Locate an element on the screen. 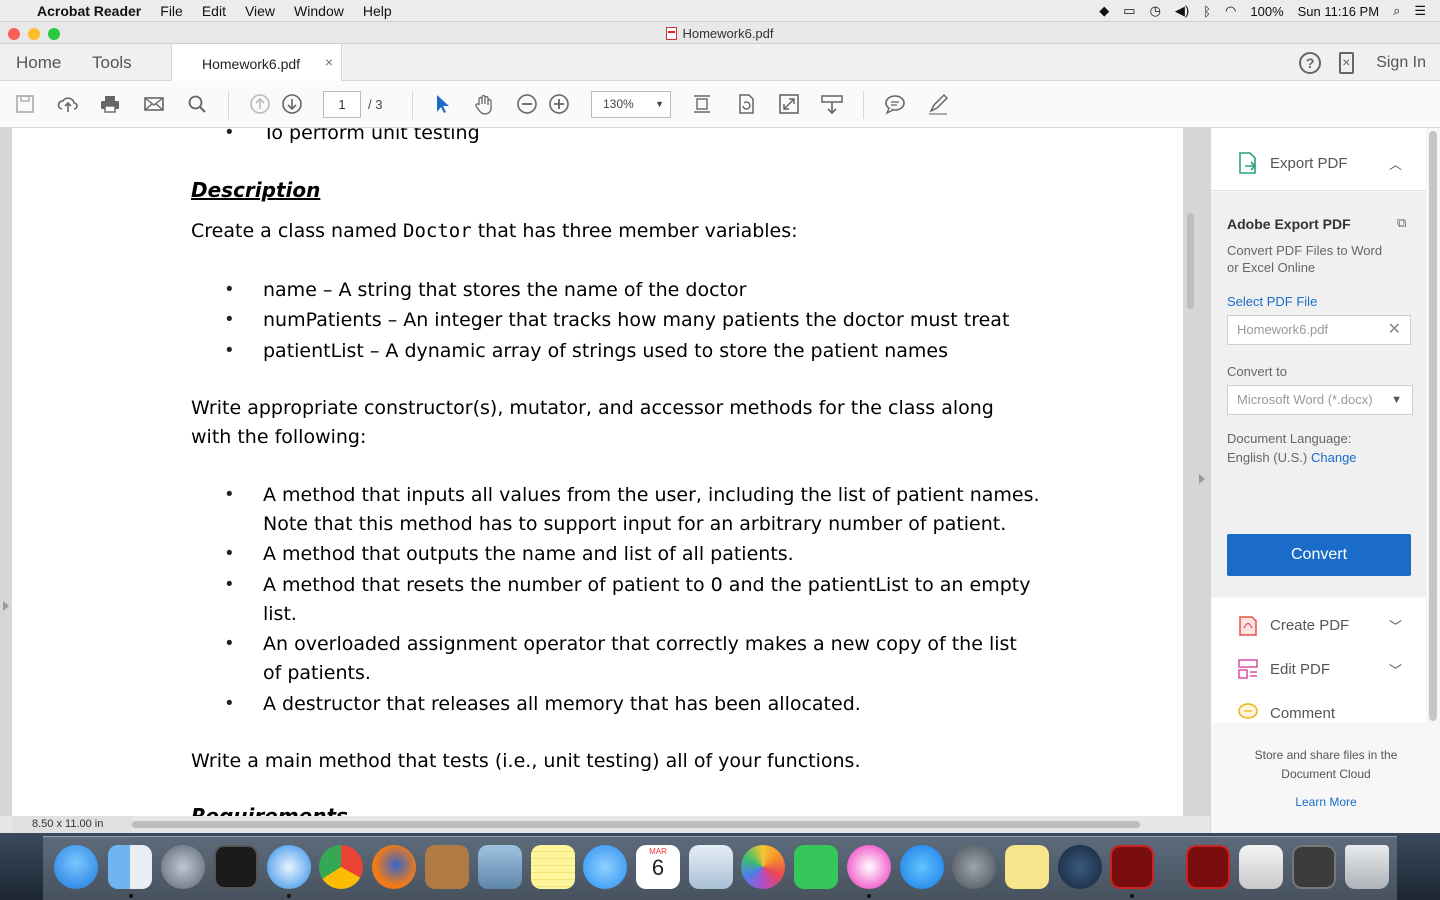 The image size is (1440, 900). horizontal-scrollbar is located at coordinates (636, 824).